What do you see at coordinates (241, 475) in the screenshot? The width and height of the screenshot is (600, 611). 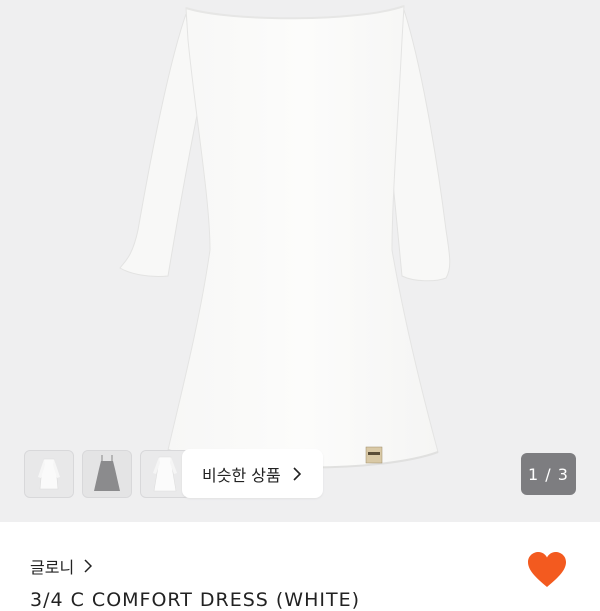 I see `similar-products-label: 비슷한 상품` at bounding box center [241, 475].